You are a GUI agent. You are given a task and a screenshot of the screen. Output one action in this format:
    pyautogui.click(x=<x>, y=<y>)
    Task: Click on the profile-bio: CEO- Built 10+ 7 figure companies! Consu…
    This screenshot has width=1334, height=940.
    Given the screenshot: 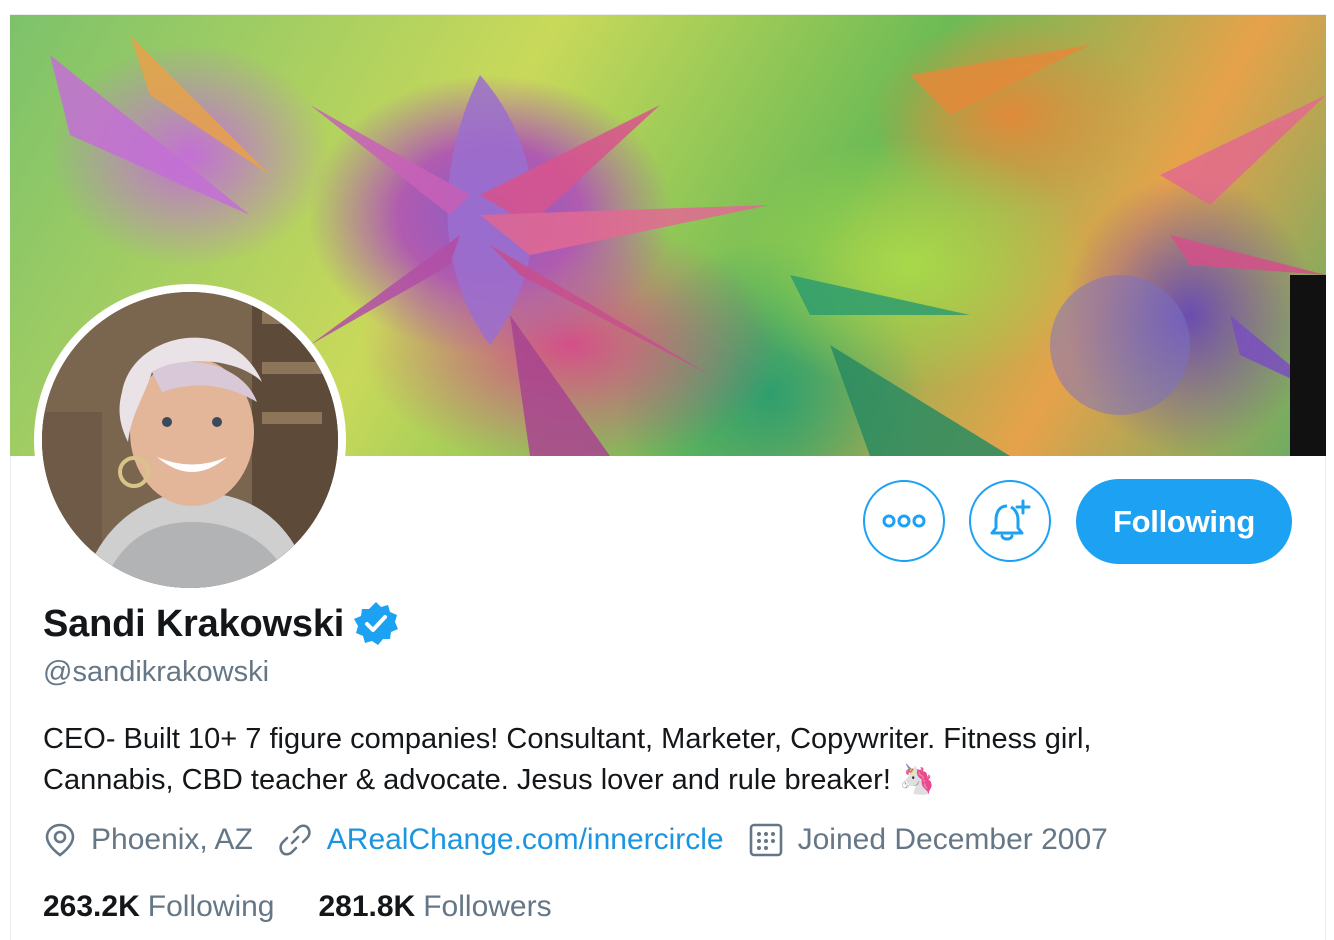 What is the action you would take?
    pyautogui.click(x=643, y=760)
    